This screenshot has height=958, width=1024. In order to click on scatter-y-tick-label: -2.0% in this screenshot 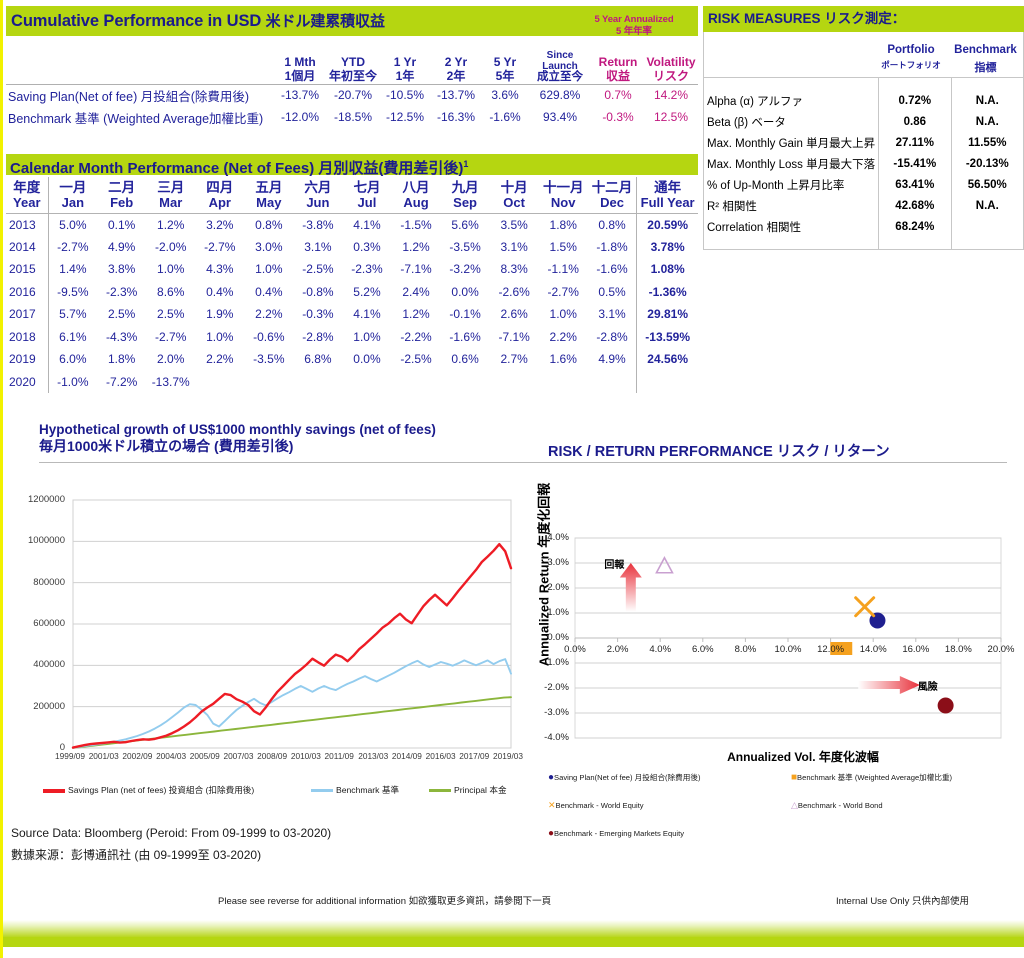, I will do `click(556, 687)`.